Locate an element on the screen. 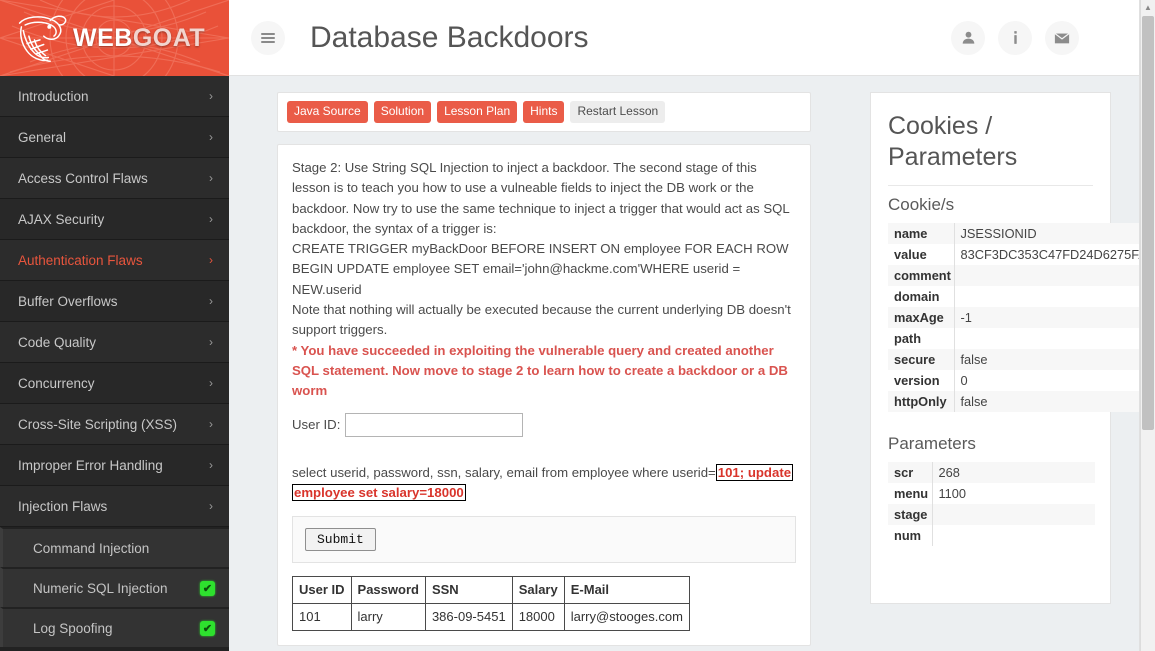 This screenshot has height=651, width=1155. info-icon is located at coordinates (1015, 37).